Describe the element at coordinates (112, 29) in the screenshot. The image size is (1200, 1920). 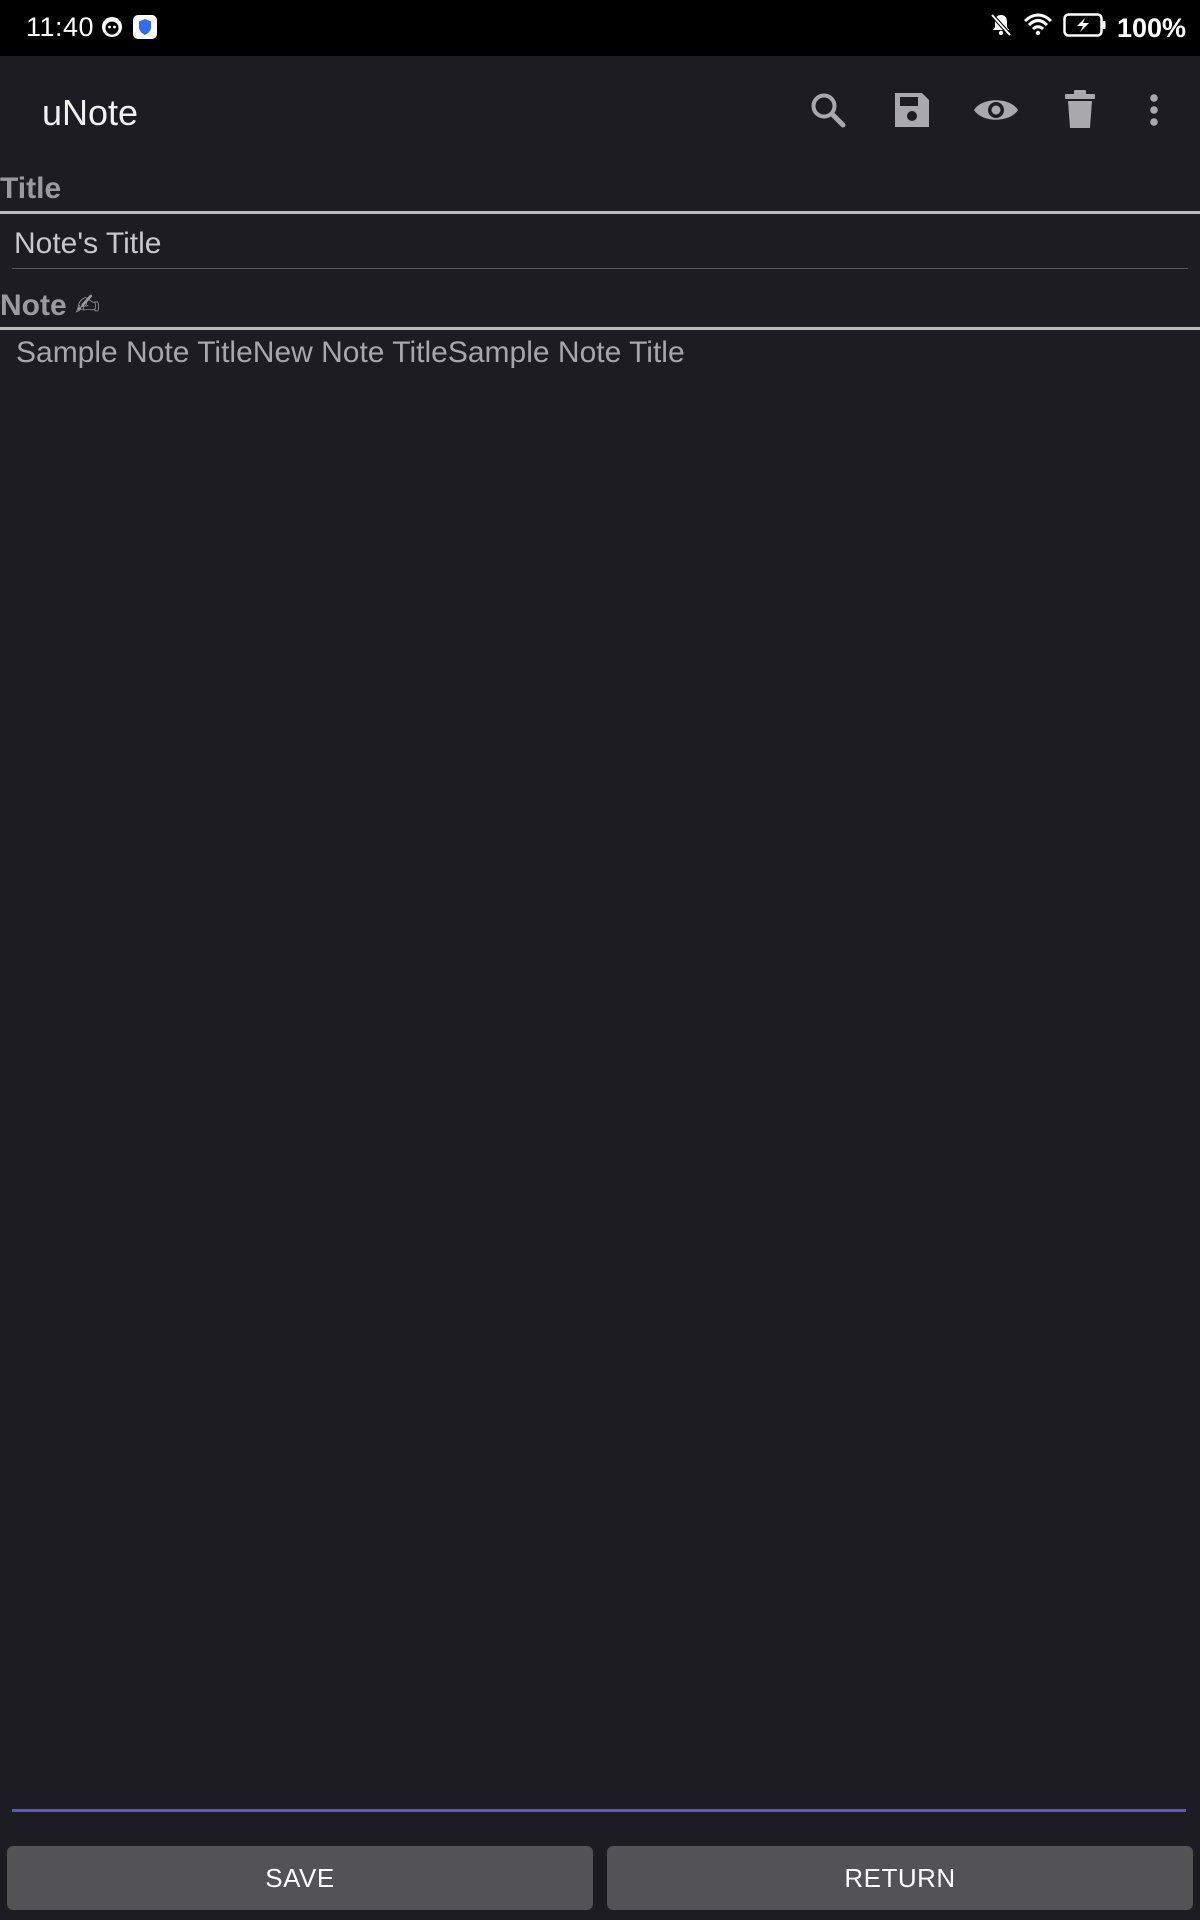
I see `notification-app-icon` at that location.